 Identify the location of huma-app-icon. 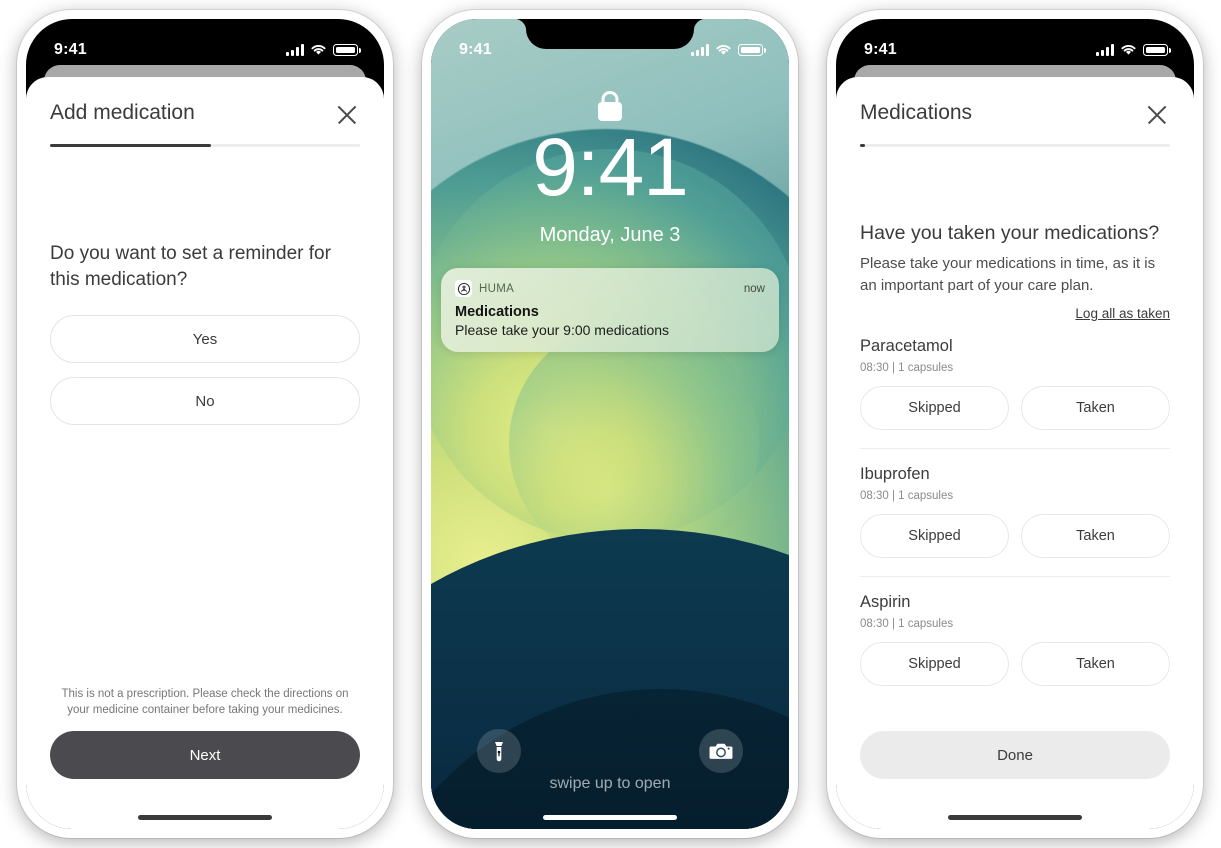
(463, 288).